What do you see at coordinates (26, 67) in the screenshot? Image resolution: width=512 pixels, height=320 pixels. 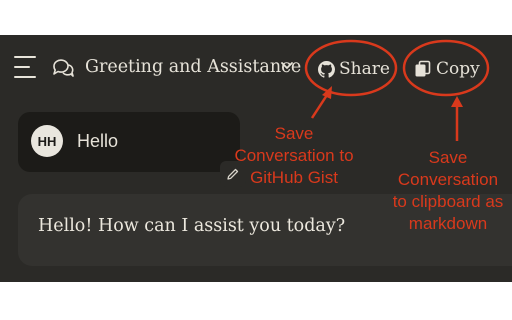 I see `hamburger-menu-icon` at bounding box center [26, 67].